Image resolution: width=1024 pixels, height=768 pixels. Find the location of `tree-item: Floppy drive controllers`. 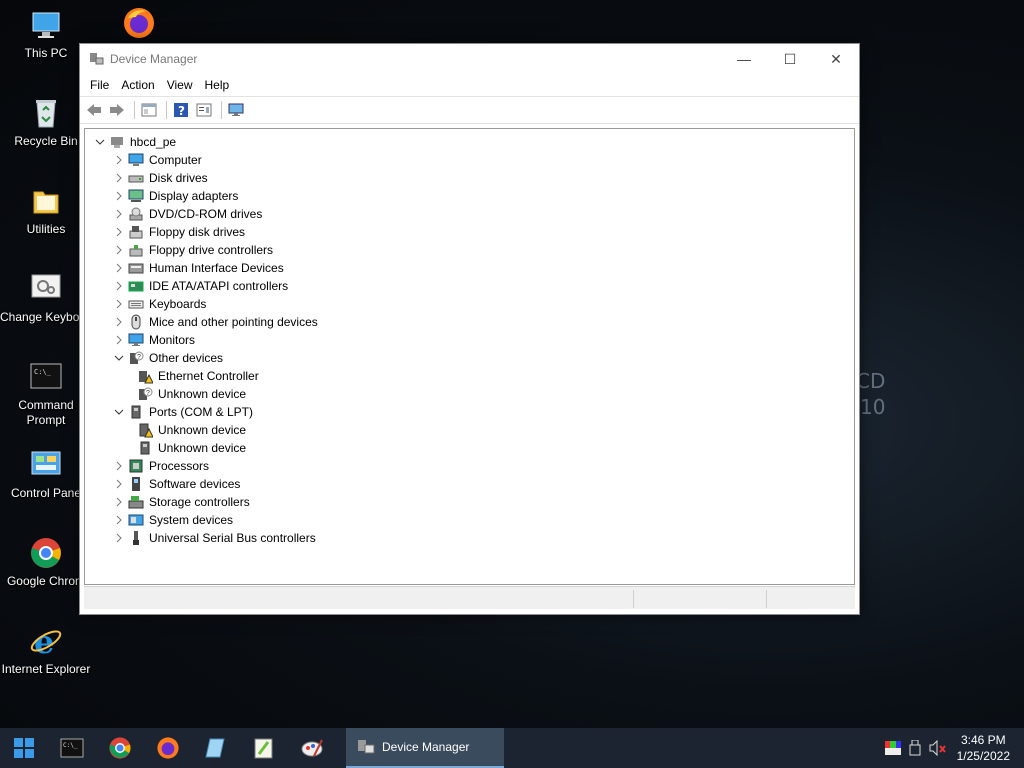

tree-item: Floppy drive controllers is located at coordinates (192, 250).